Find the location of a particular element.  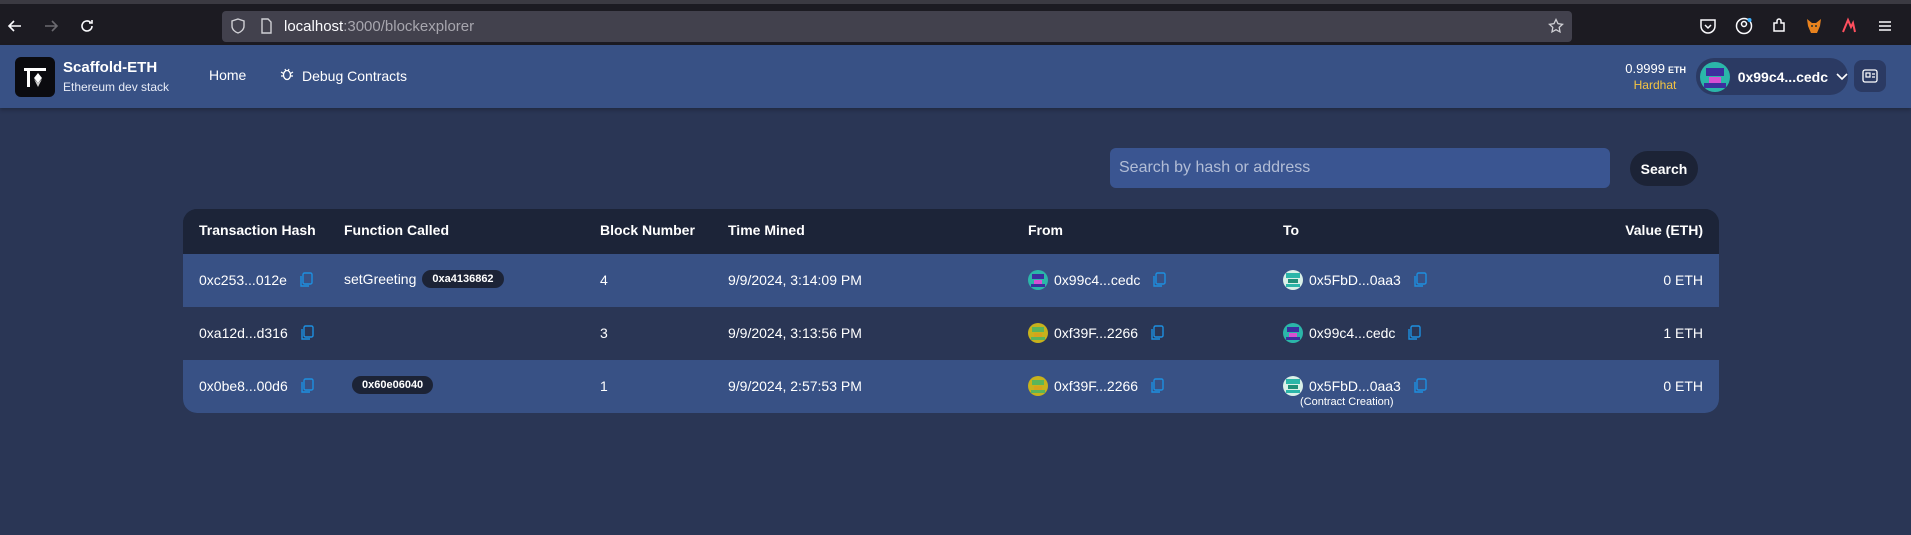

chevron-down-icon is located at coordinates (1842, 77).